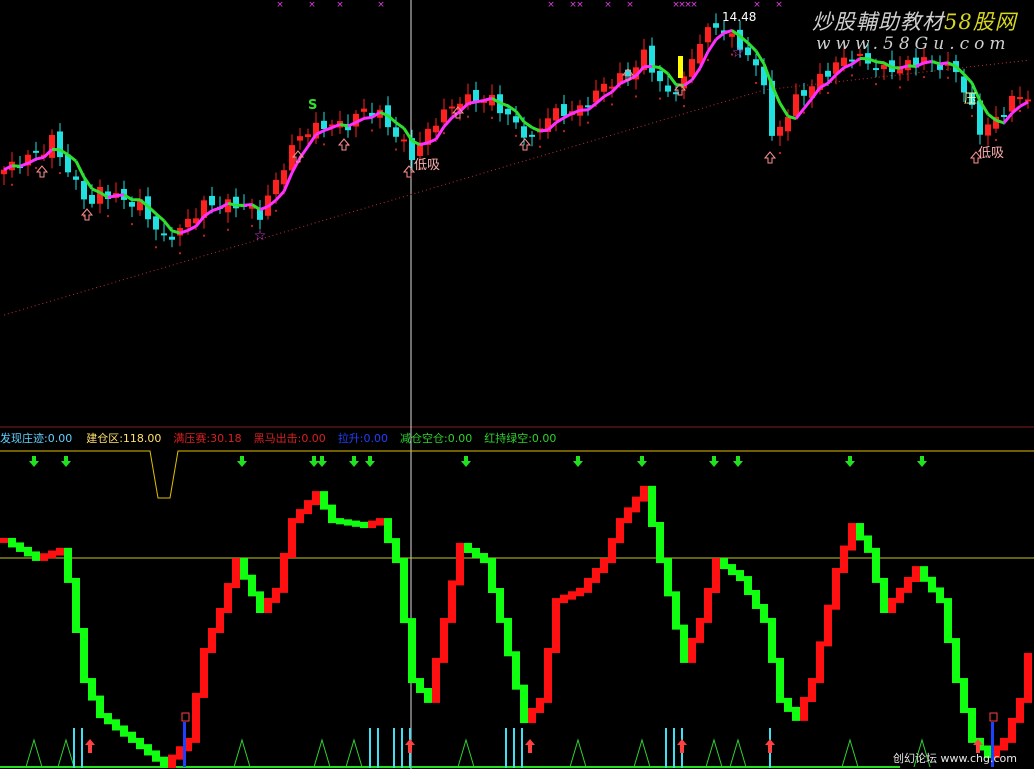 Image resolution: width=1034 pixels, height=769 pixels. Describe the element at coordinates (770, 746) in the screenshot. I see `red-up-arrow-icon` at that location.